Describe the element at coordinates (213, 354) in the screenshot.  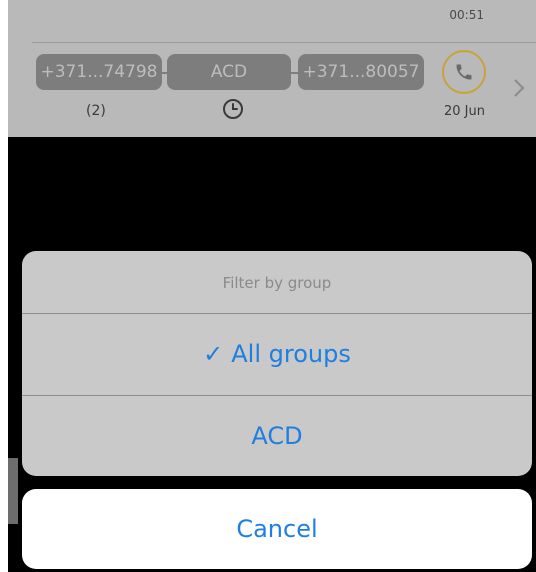
I see `checkmark-icon: ✓` at that location.